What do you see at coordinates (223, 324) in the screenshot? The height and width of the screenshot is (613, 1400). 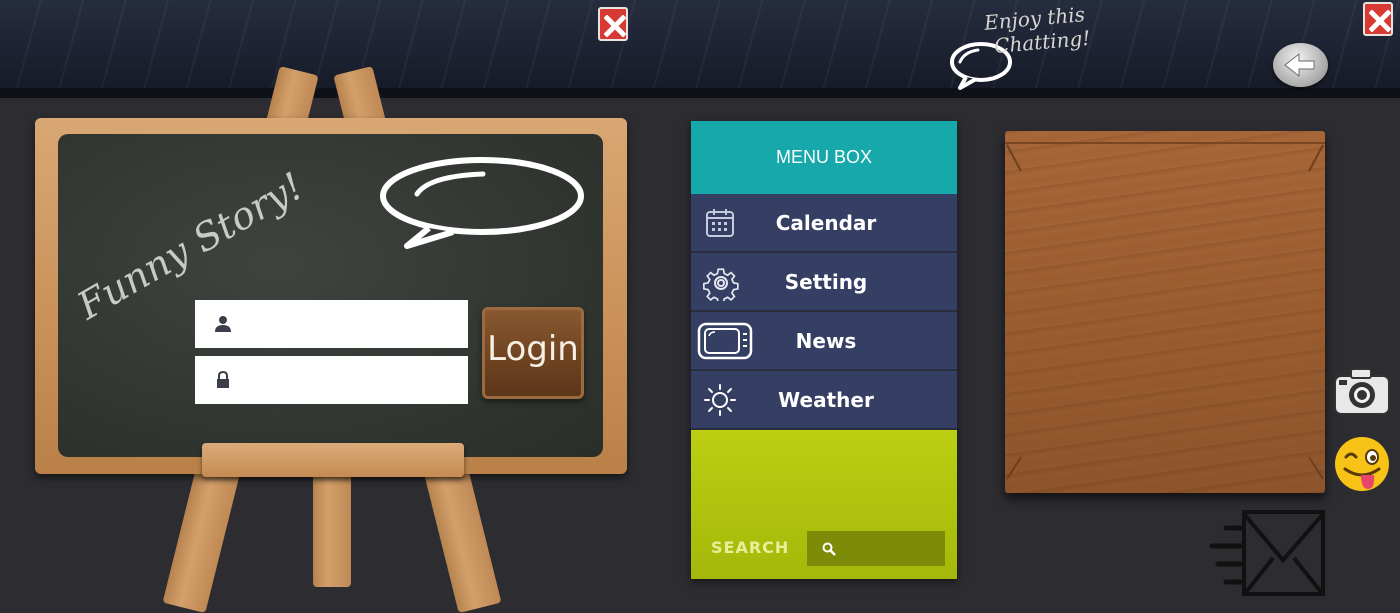 I see `user-icon` at bounding box center [223, 324].